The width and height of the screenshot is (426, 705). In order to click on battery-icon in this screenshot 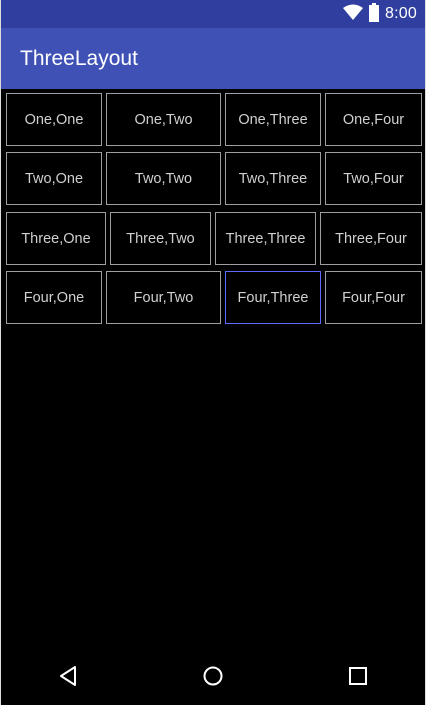, I will do `click(374, 14)`.